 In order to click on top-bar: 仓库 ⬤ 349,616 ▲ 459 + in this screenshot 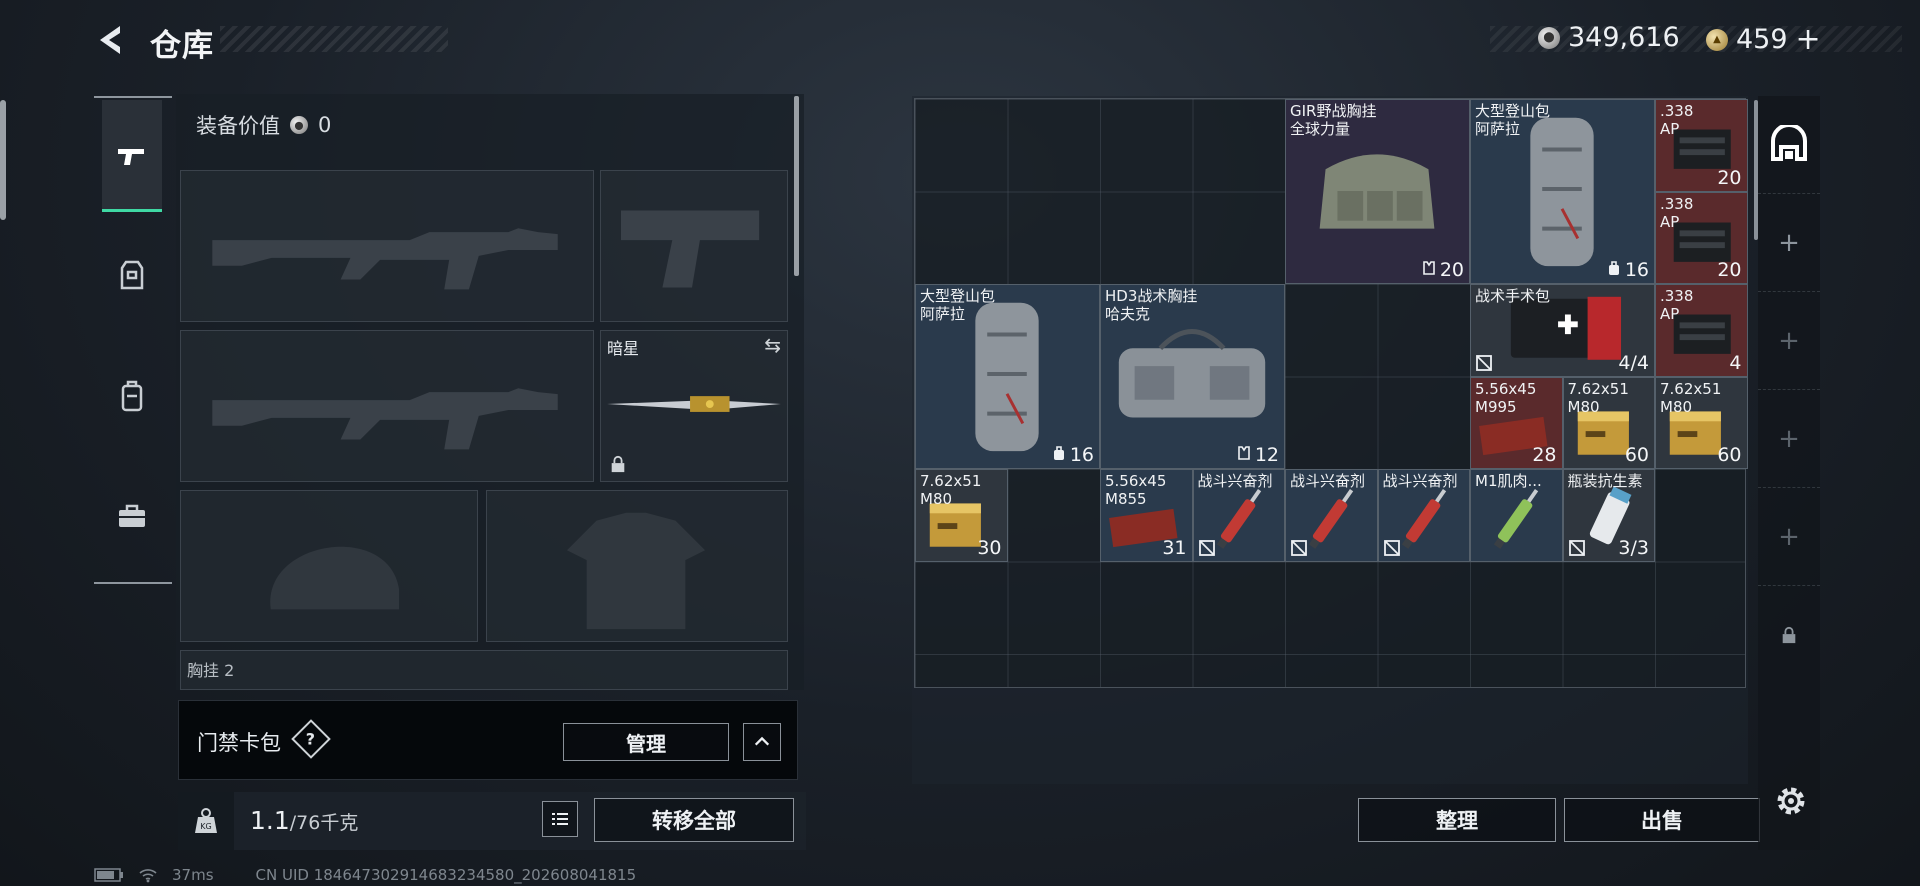, I will do `click(960, 40)`.